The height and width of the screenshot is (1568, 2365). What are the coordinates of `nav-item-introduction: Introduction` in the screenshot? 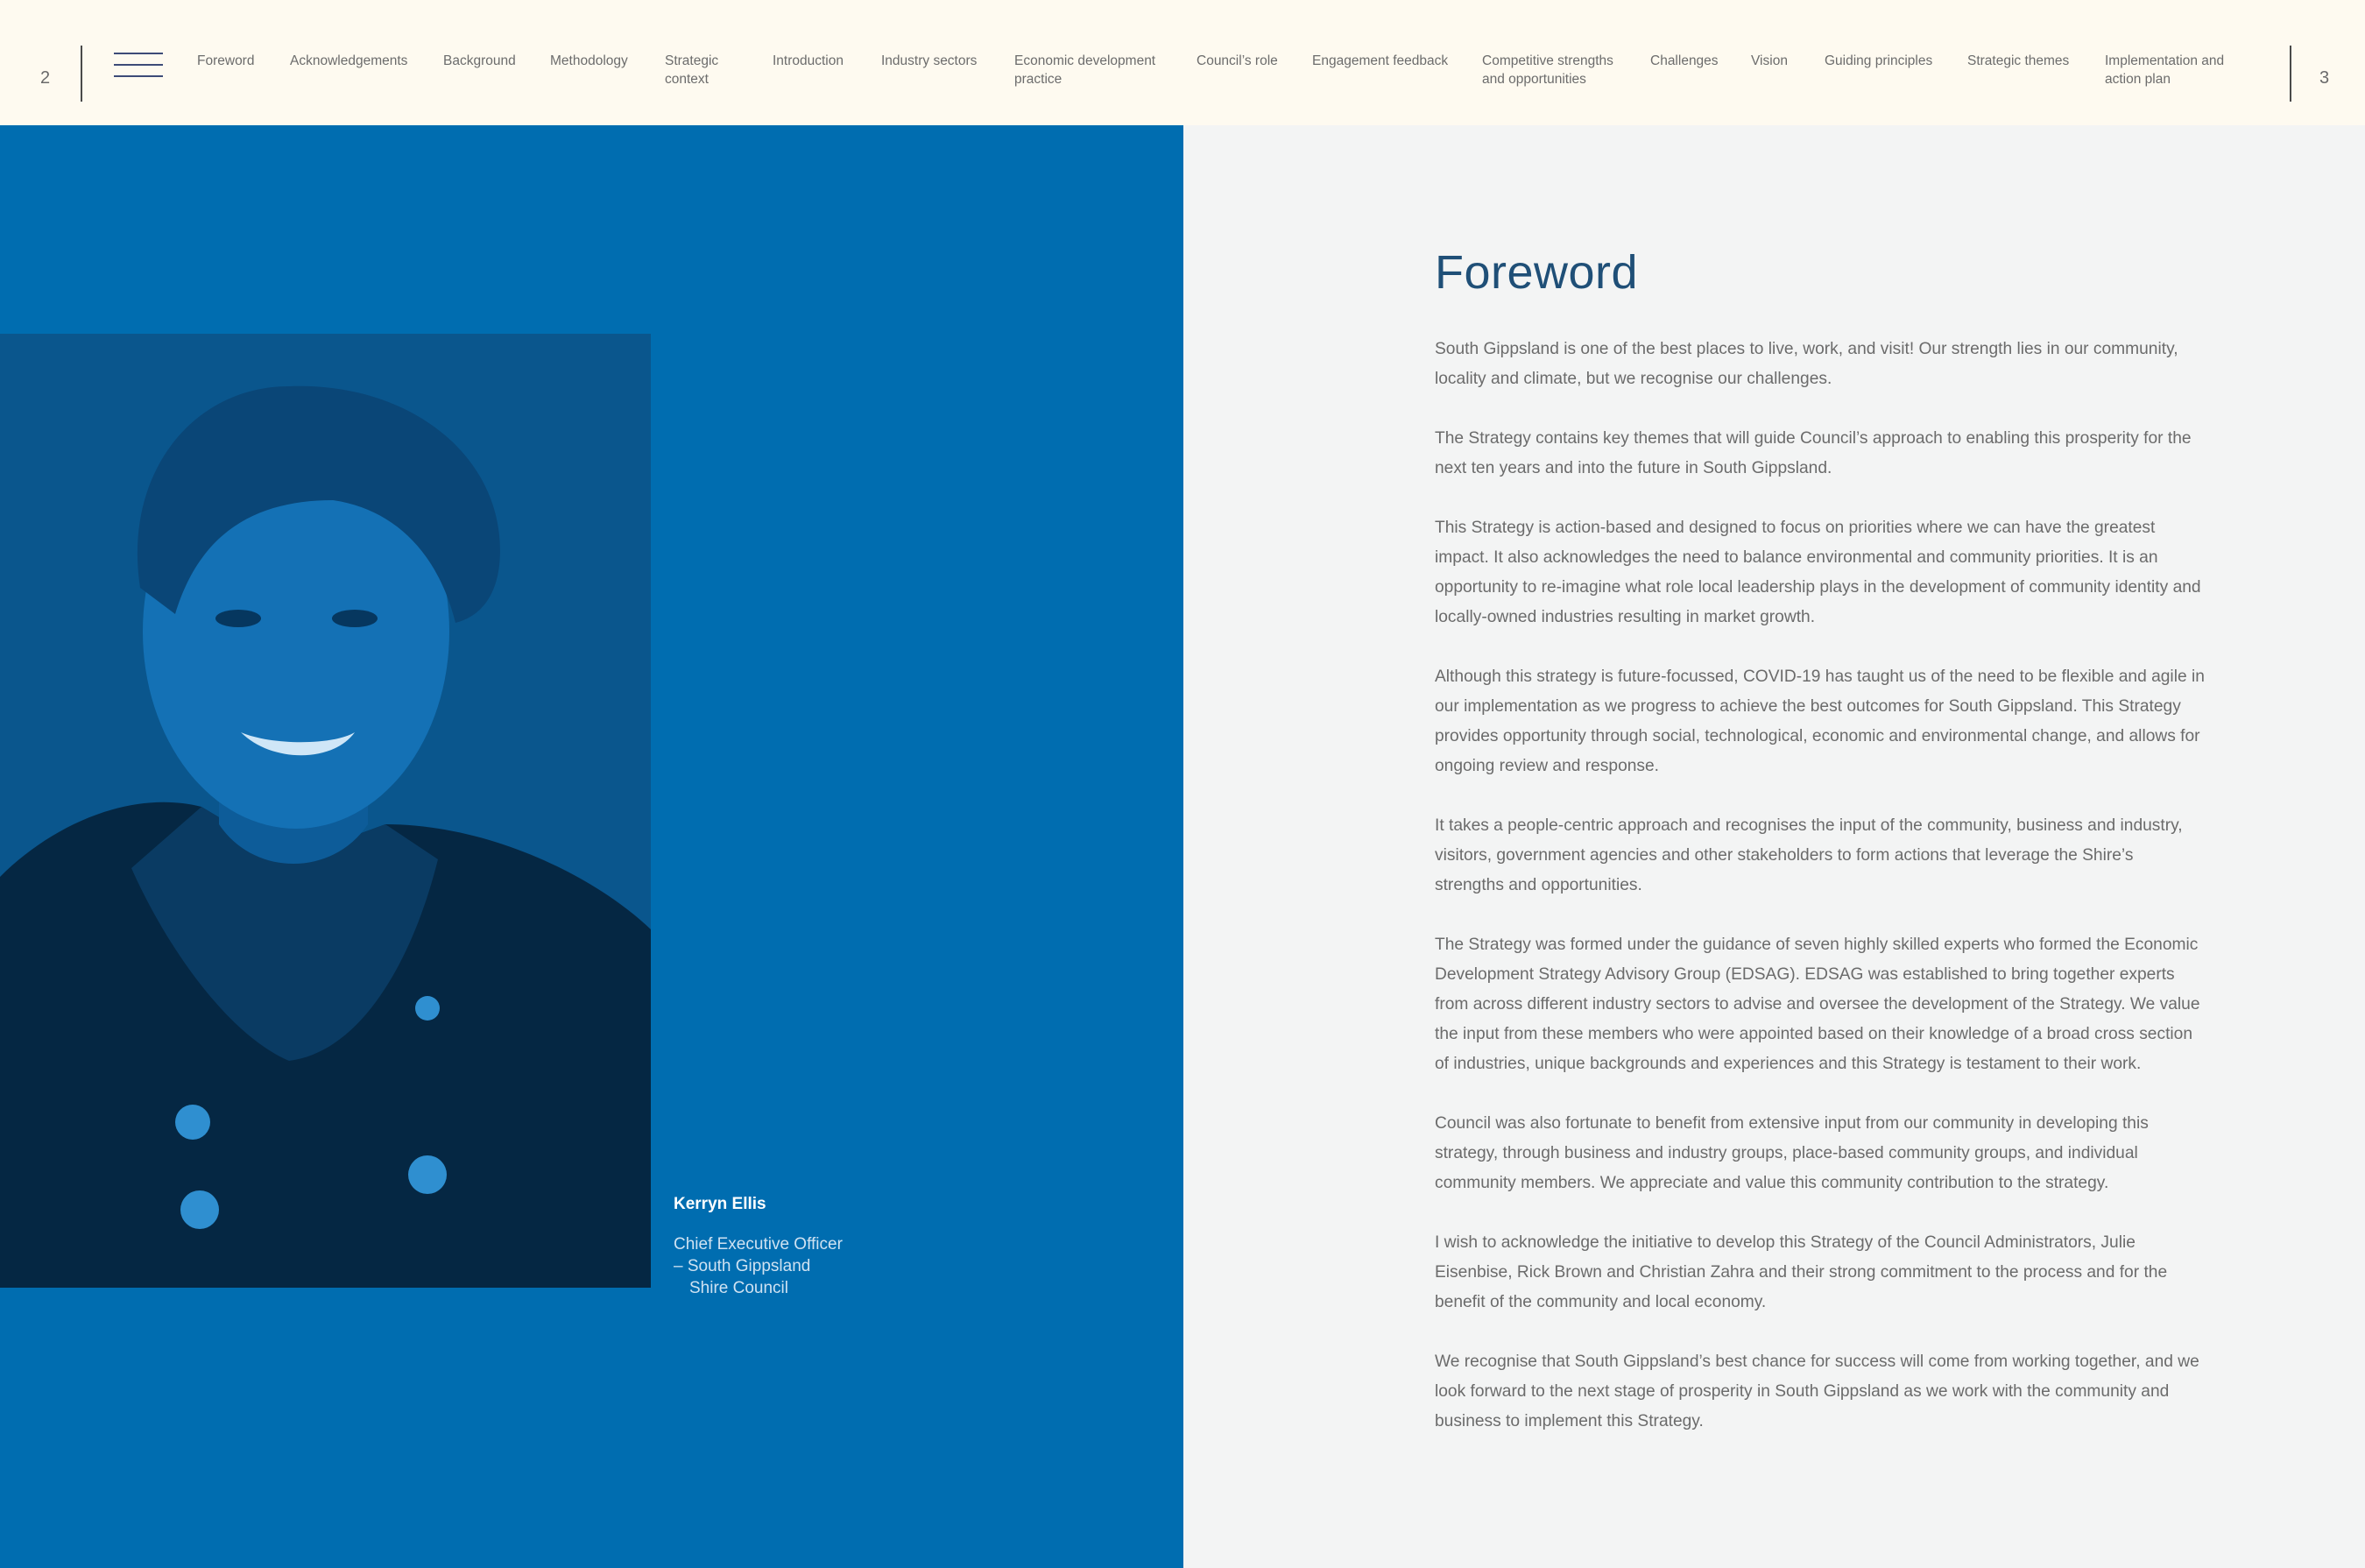 It's located at (808, 61).